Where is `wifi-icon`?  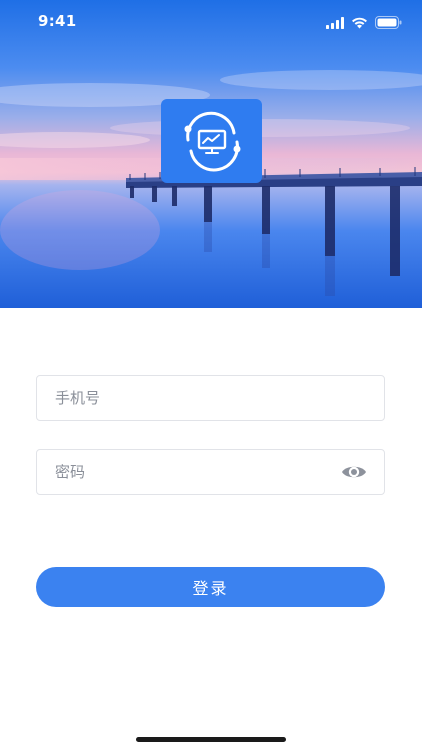
wifi-icon is located at coordinates (359, 23).